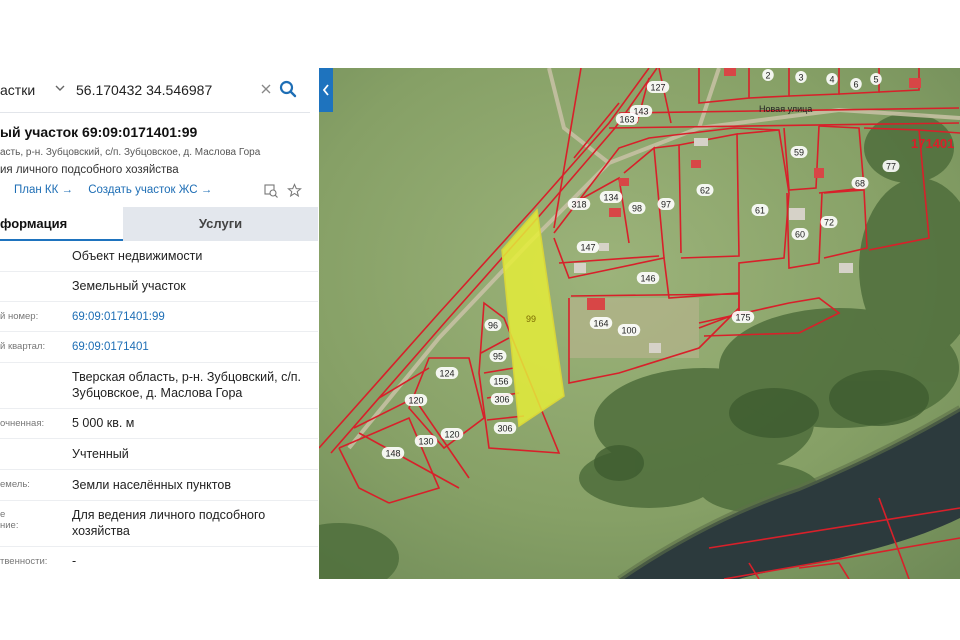 This screenshot has width=960, height=640. Describe the element at coordinates (578, 205) in the screenshot. I see `parcel-number-label: 318` at that location.